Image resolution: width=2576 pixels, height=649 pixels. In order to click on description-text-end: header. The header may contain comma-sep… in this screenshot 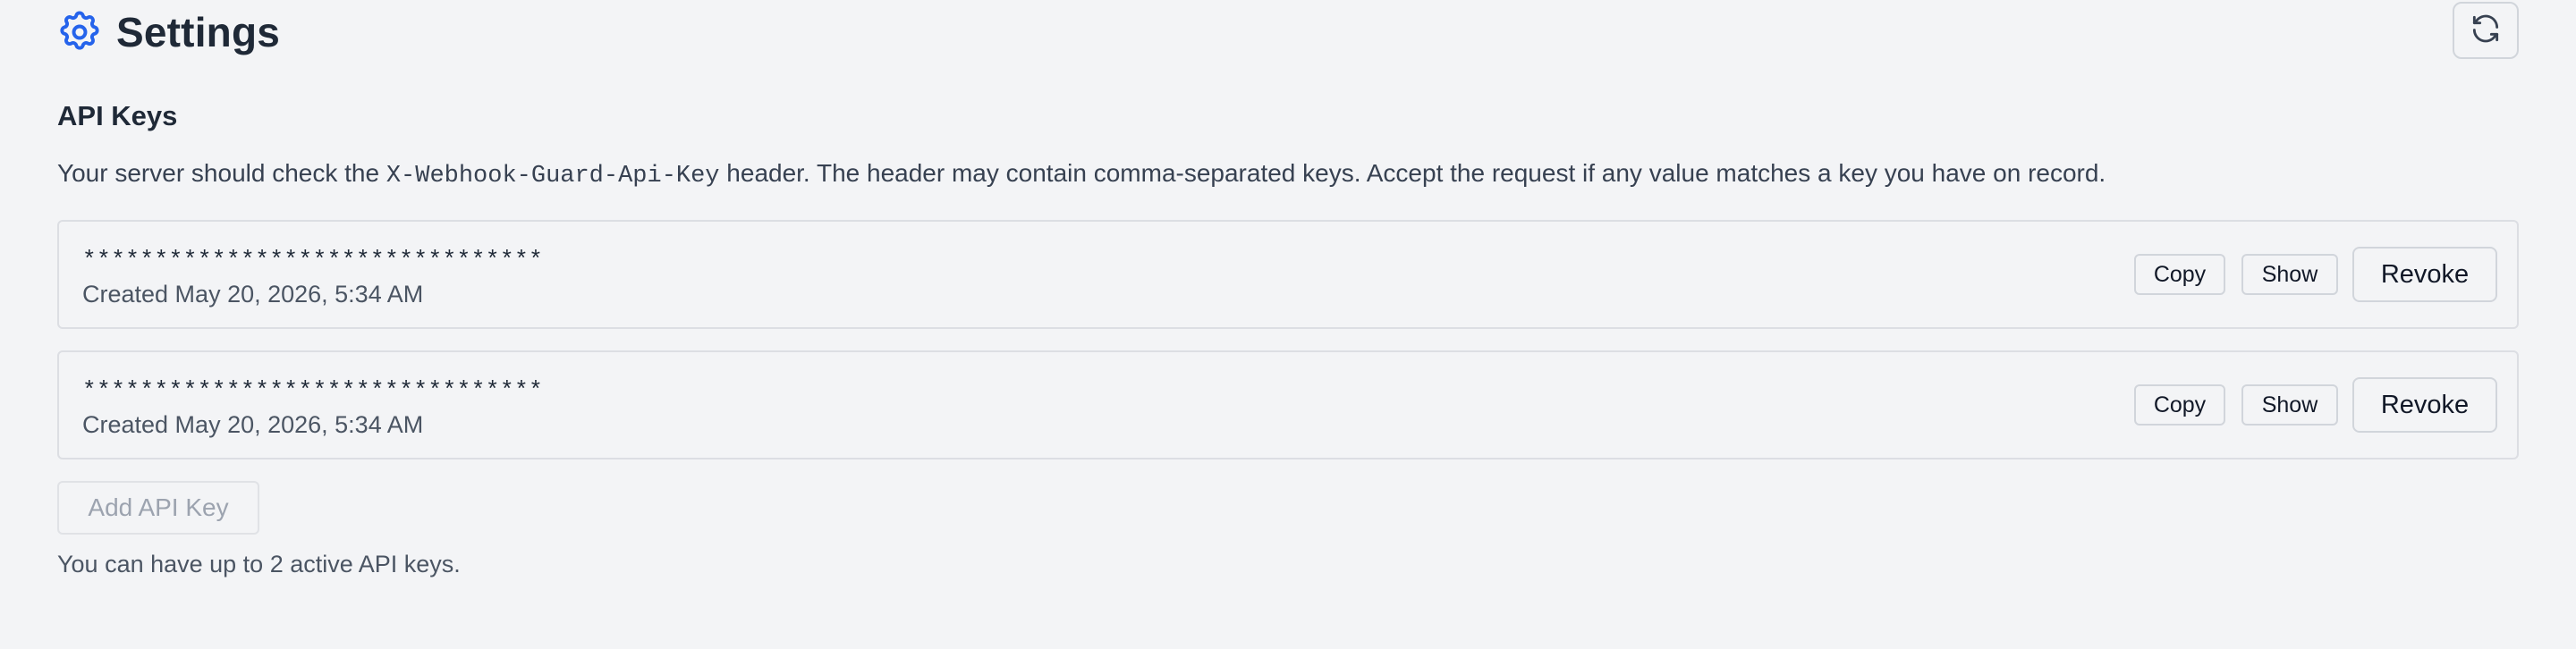, I will do `click(1412, 173)`.